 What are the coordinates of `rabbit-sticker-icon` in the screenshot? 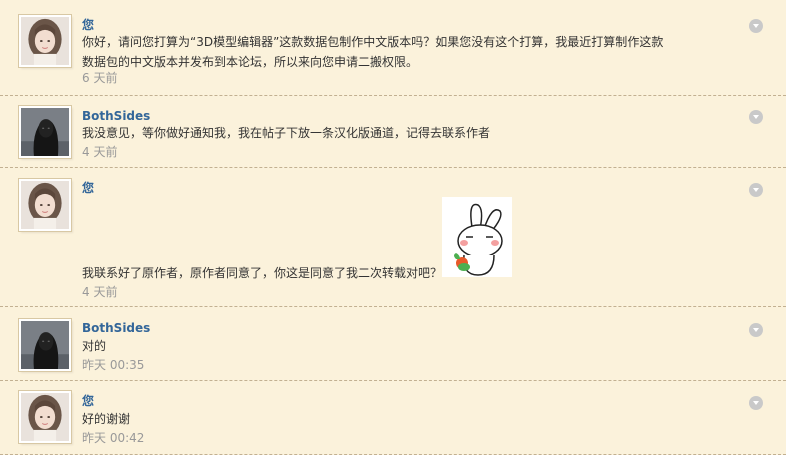 It's located at (477, 237).